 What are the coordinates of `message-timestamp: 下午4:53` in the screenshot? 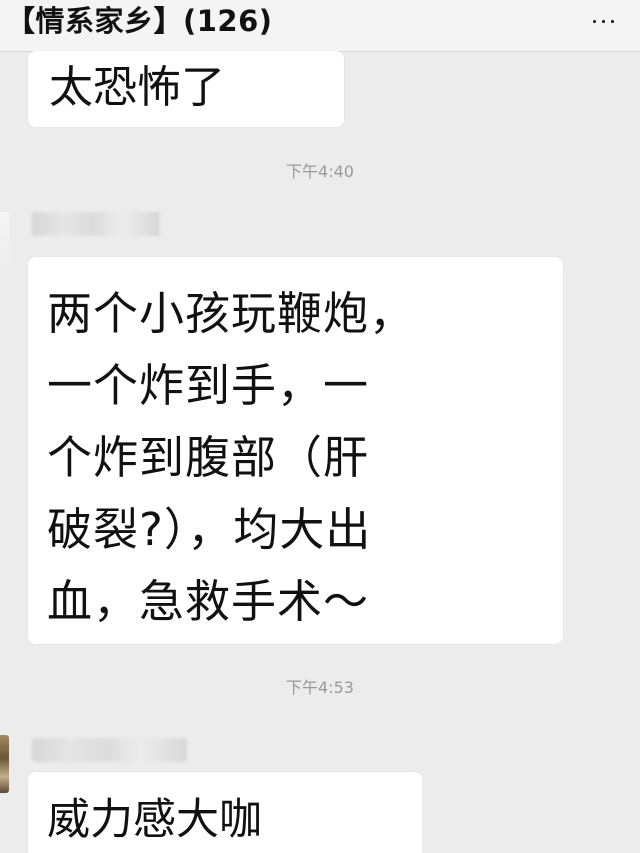 It's located at (320, 687).